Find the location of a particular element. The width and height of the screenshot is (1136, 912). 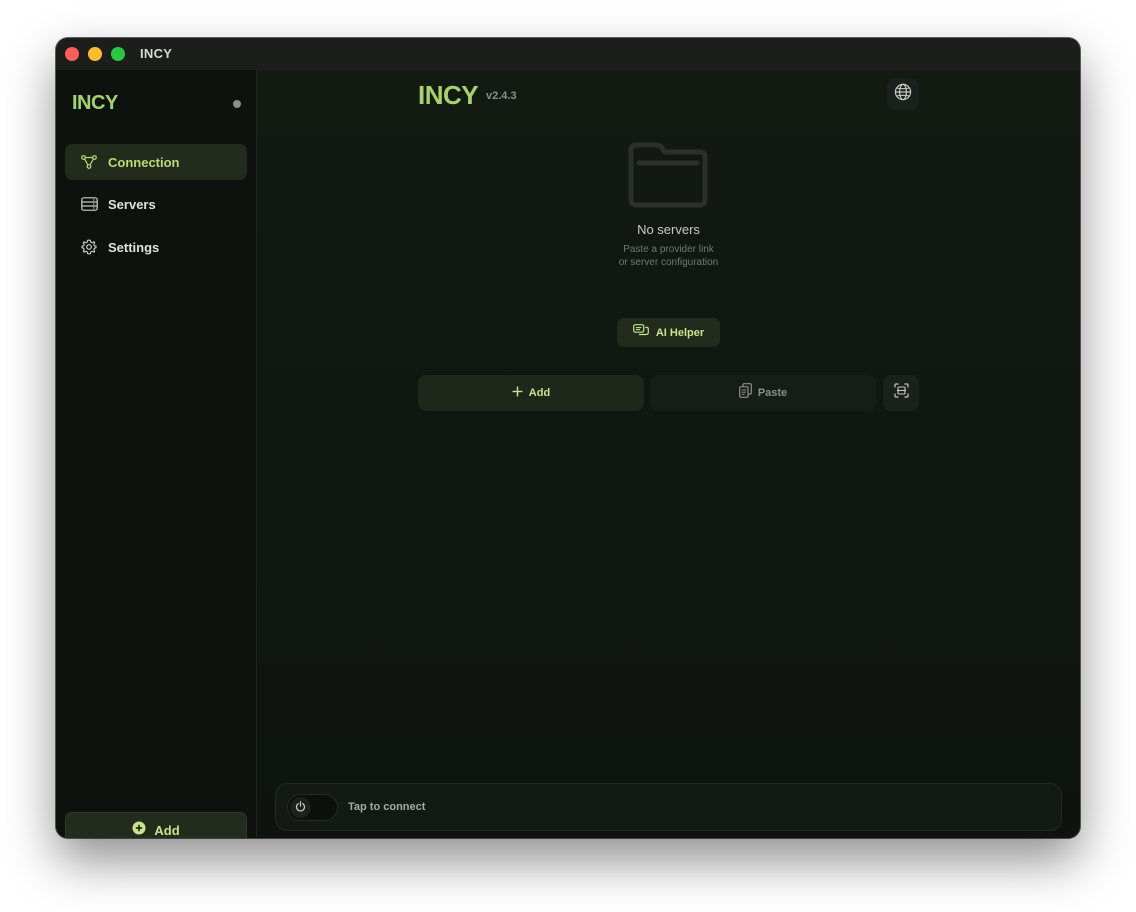

chat-bubbles-icon is located at coordinates (640, 332).